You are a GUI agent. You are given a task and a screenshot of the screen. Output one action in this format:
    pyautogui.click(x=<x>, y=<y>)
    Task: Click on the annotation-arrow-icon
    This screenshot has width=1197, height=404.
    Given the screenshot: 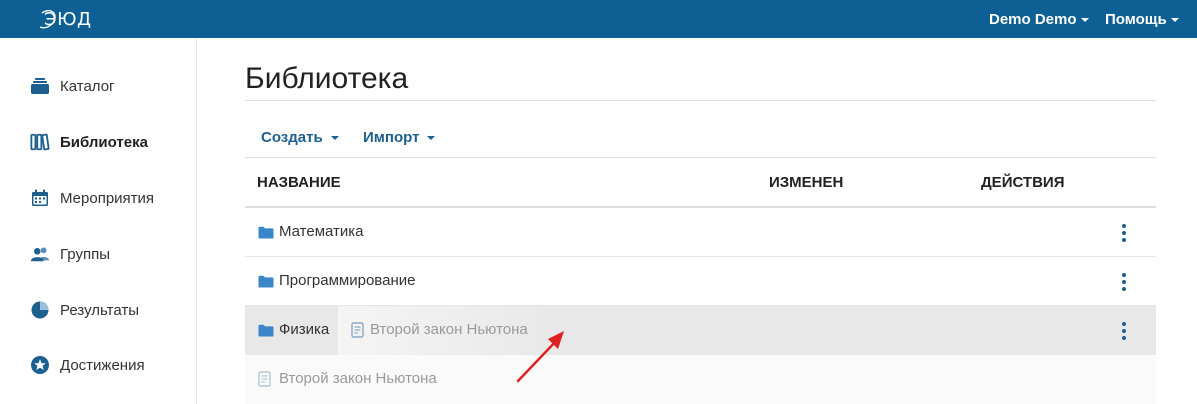 What is the action you would take?
    pyautogui.click(x=540, y=357)
    